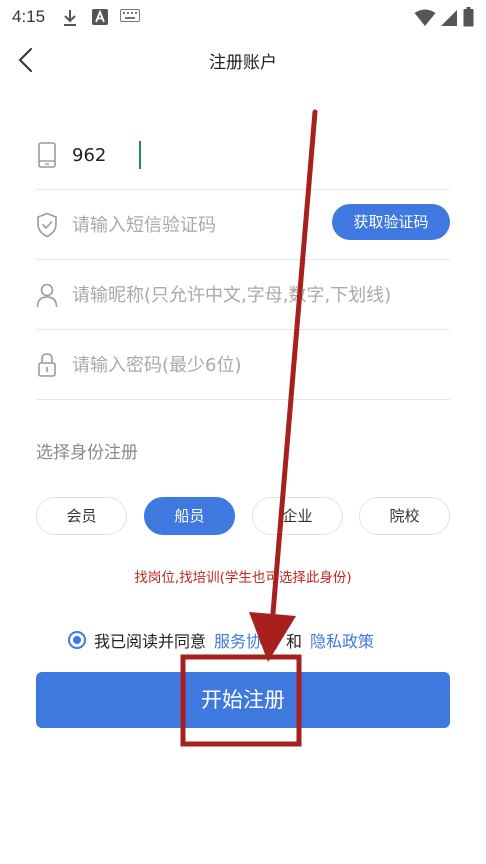 Image resolution: width=486 pixels, height=864 pixels. I want to click on agreement-row: 我已阅读并同意 服务协议 和 隐私政策, so click(221, 640).